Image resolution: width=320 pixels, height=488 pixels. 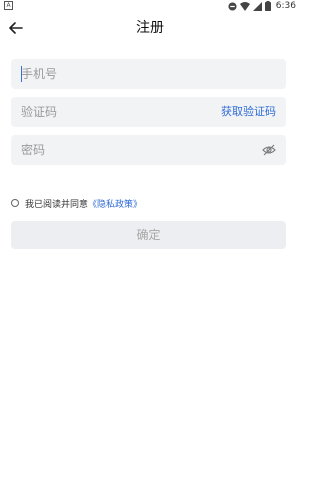 What do you see at coordinates (8, 5) in the screenshot?
I see `notification-a-icon: A` at bounding box center [8, 5].